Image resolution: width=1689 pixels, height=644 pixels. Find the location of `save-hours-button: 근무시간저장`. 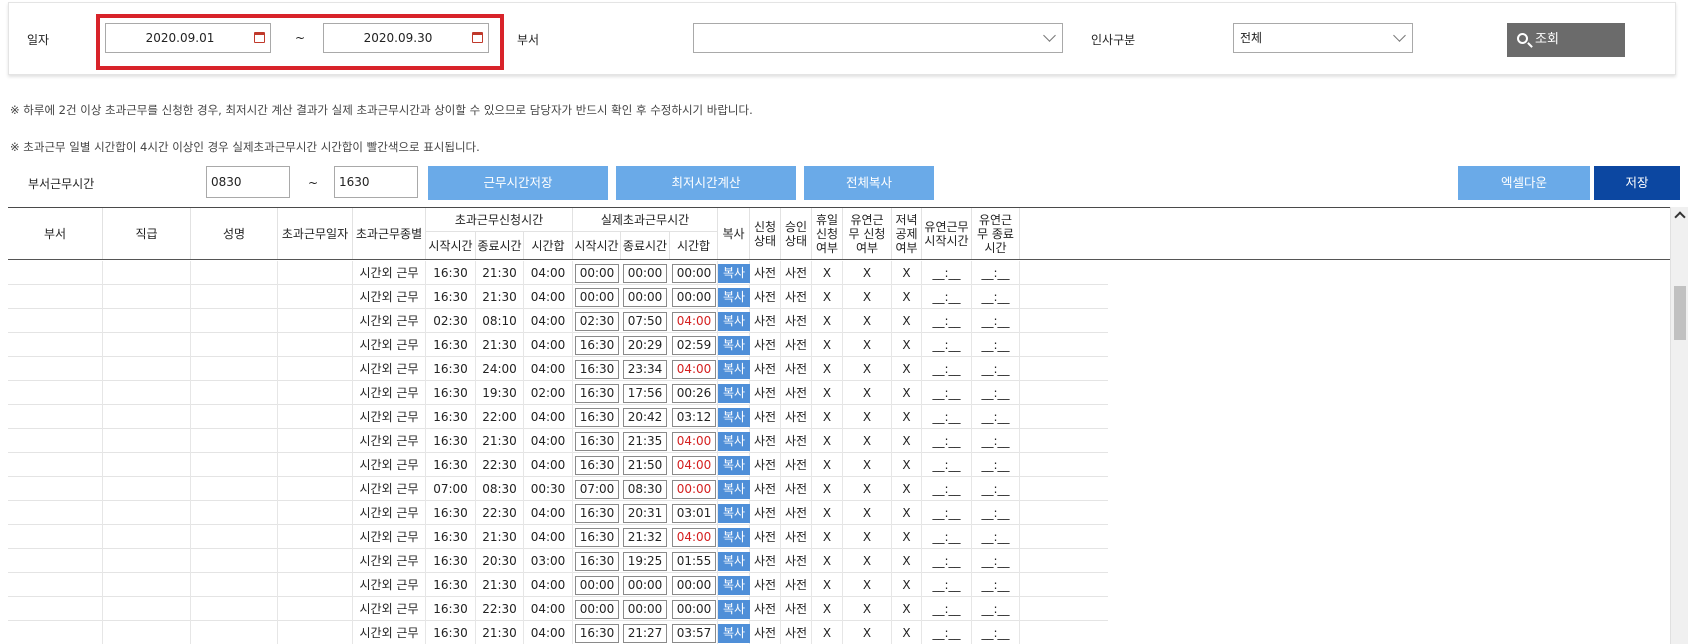

save-hours-button: 근무시간저장 is located at coordinates (518, 183).